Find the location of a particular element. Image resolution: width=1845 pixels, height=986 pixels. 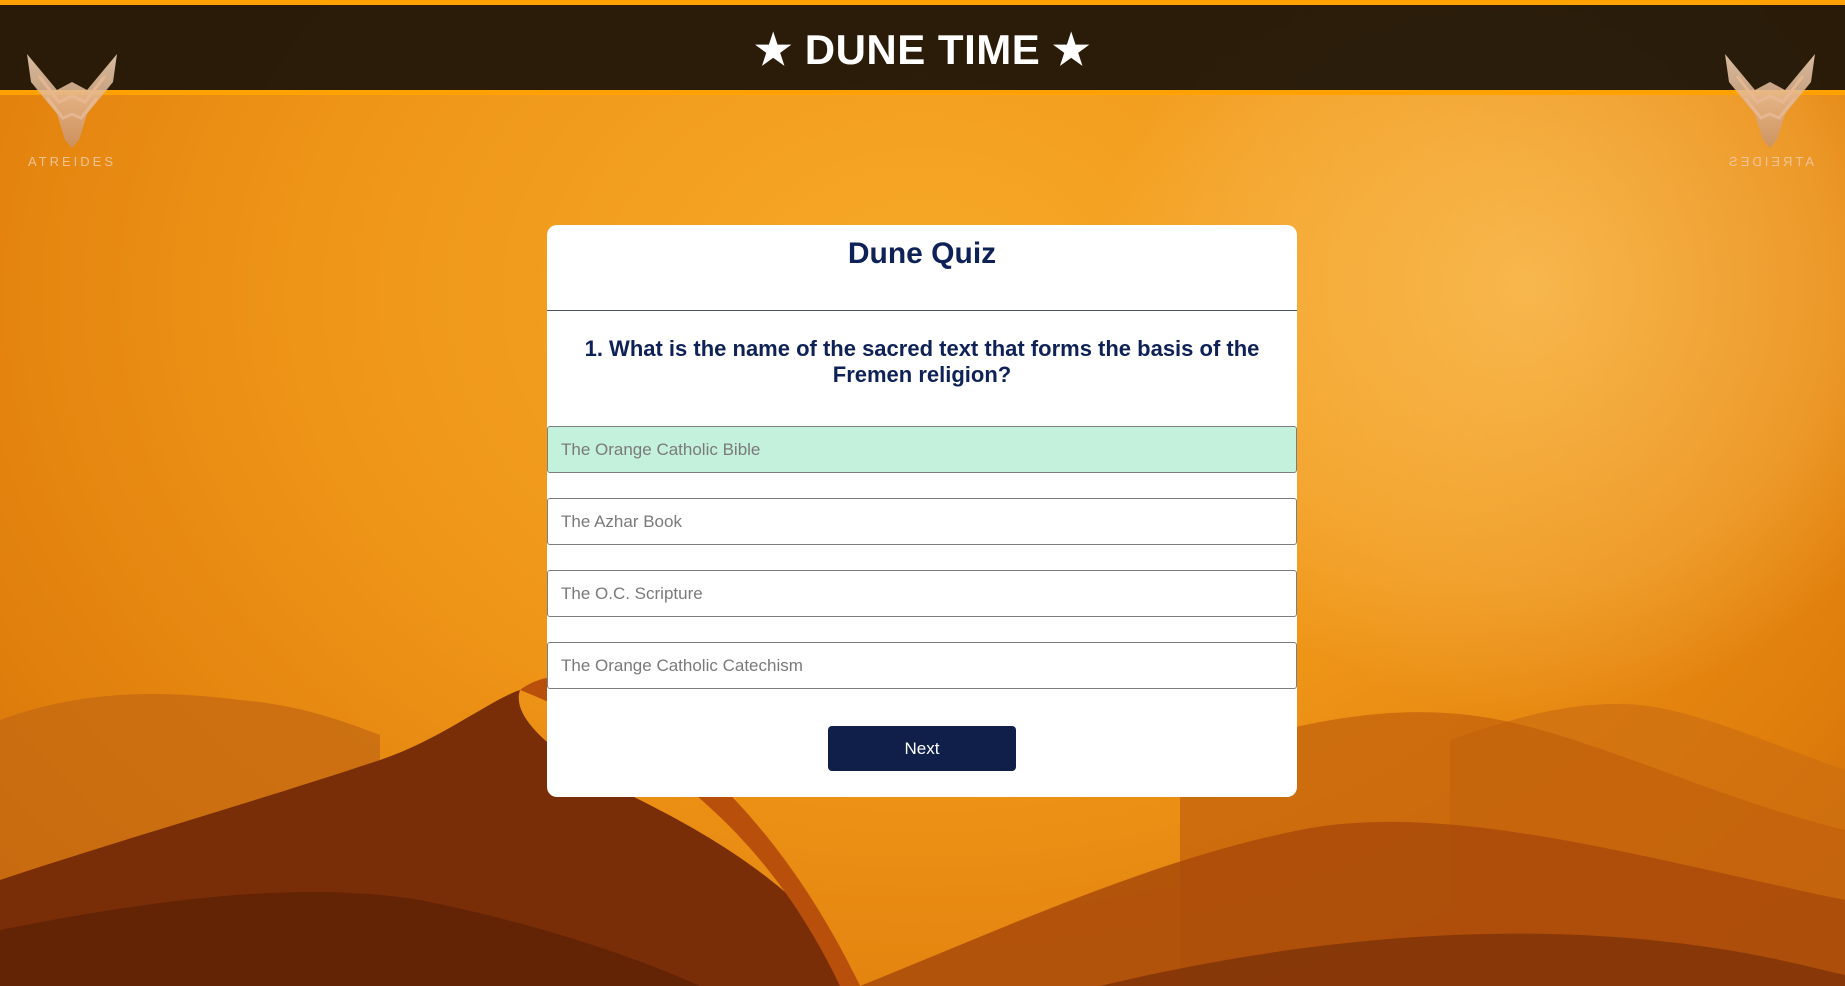

answer-option-label: The Azhar Book is located at coordinates (621, 521).